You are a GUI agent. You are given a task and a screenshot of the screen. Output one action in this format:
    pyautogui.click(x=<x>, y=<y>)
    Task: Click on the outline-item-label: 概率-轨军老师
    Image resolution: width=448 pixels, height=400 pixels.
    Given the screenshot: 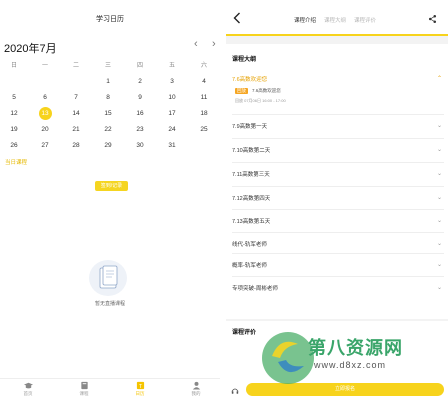 What is the action you would take?
    pyautogui.click(x=249, y=266)
    